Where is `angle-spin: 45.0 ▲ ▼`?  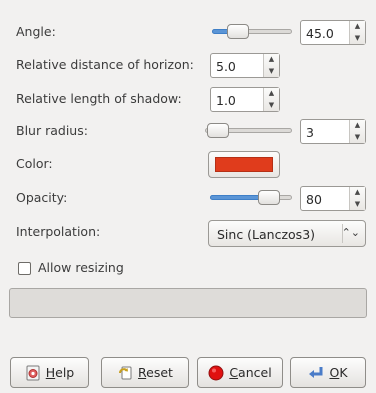
angle-spin: 45.0 ▲ ▼ is located at coordinates (333, 32).